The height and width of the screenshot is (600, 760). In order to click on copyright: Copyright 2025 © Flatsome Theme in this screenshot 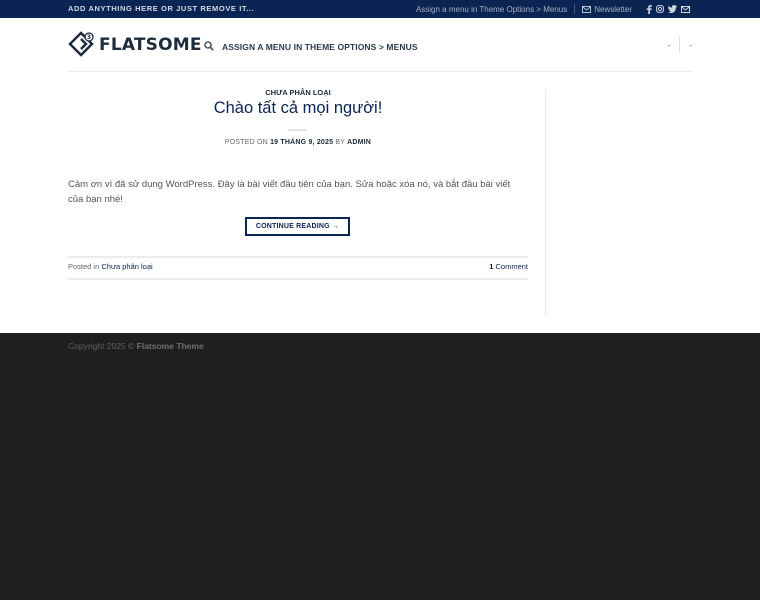, I will do `click(136, 346)`.